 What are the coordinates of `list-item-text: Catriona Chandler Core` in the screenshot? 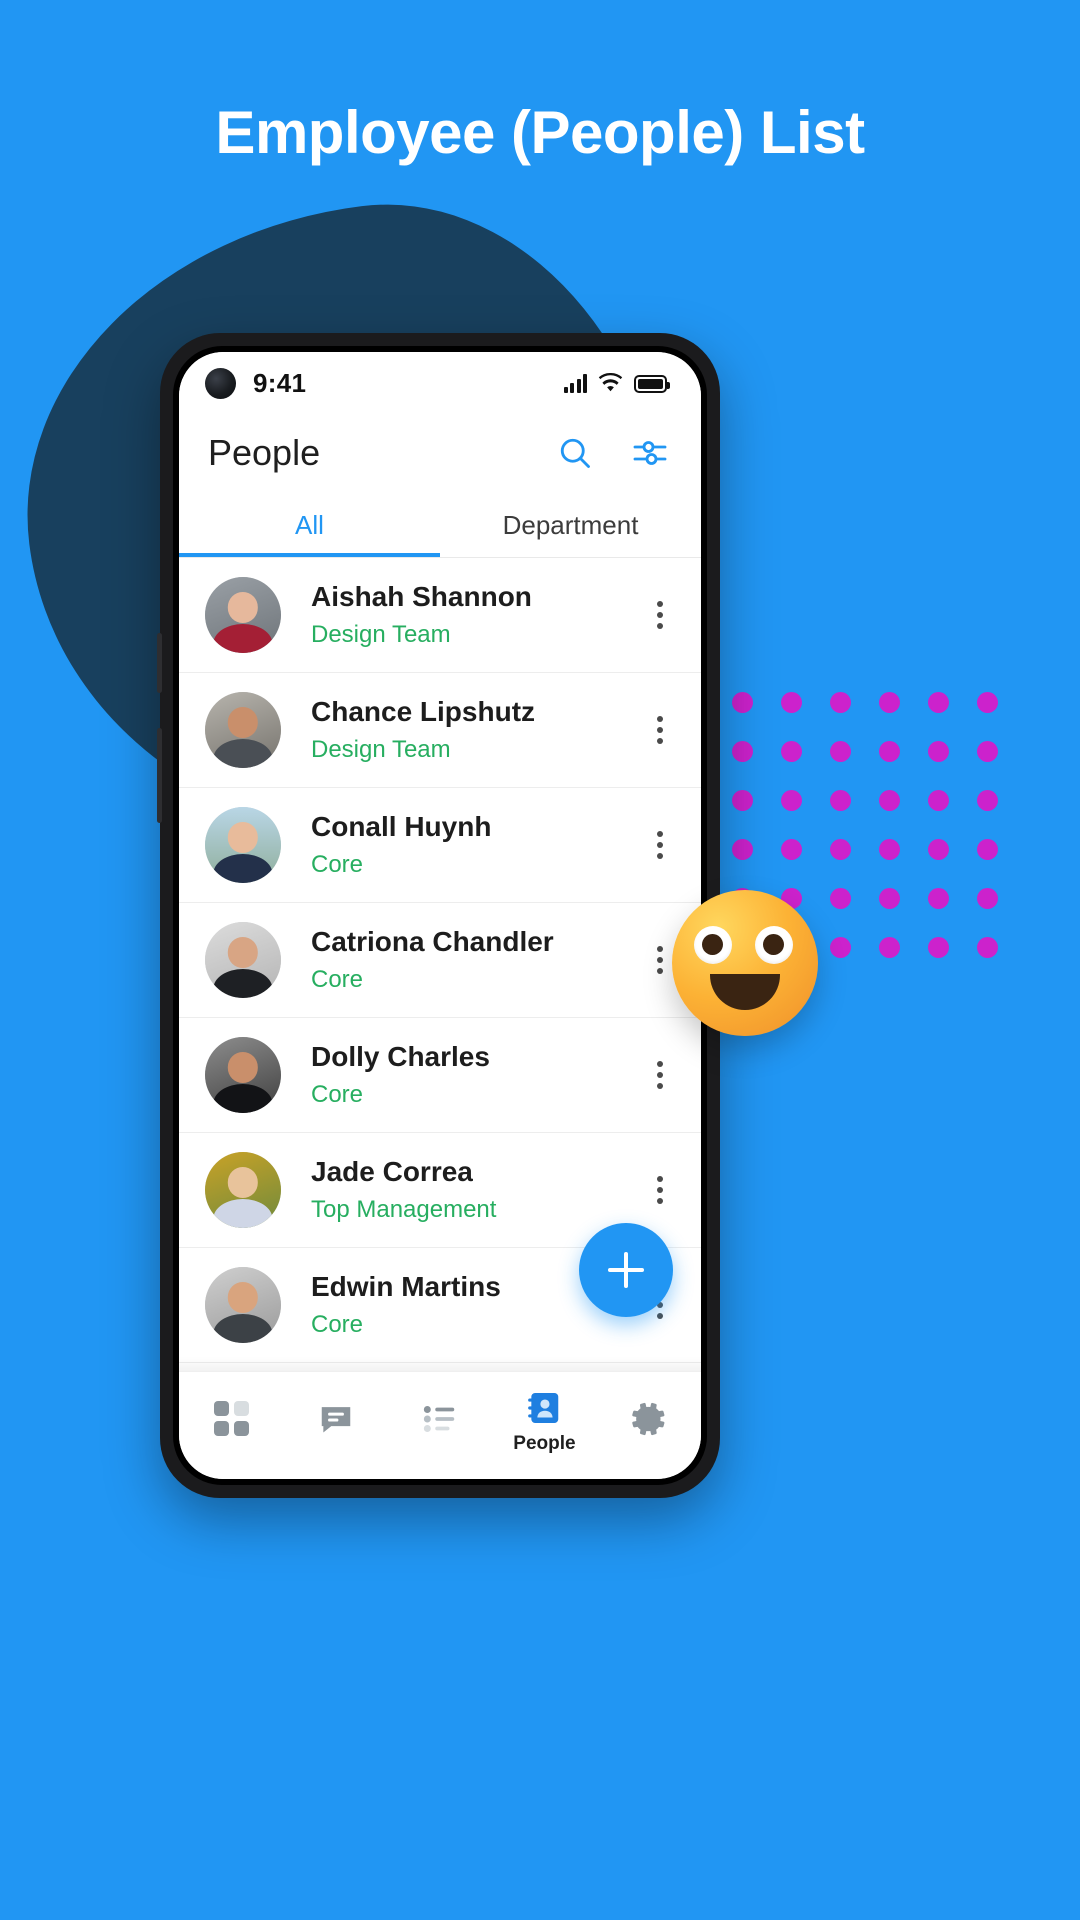 It's located at (432, 960).